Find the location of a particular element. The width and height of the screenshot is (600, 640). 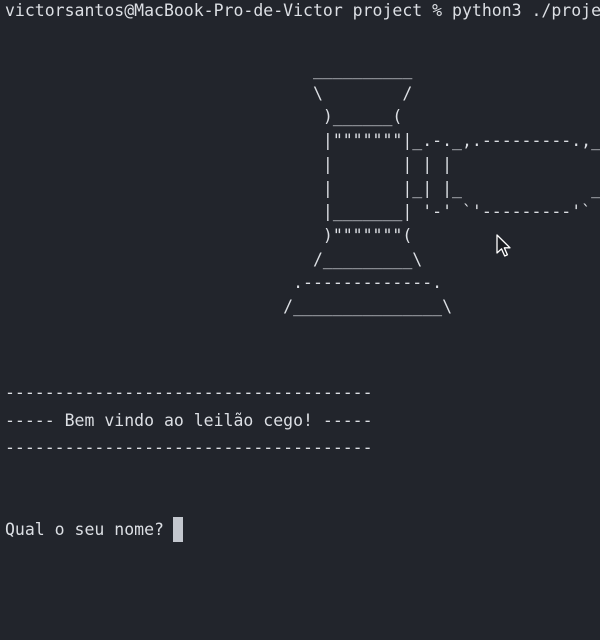

mouse-pointer-icon is located at coordinates (503, 245).